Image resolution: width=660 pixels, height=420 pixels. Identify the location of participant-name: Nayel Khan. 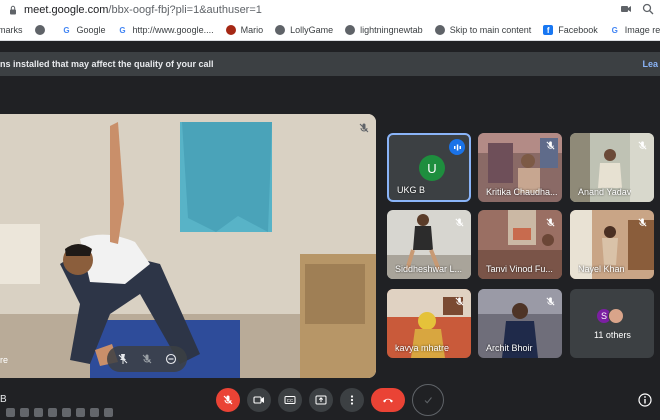
(601, 269).